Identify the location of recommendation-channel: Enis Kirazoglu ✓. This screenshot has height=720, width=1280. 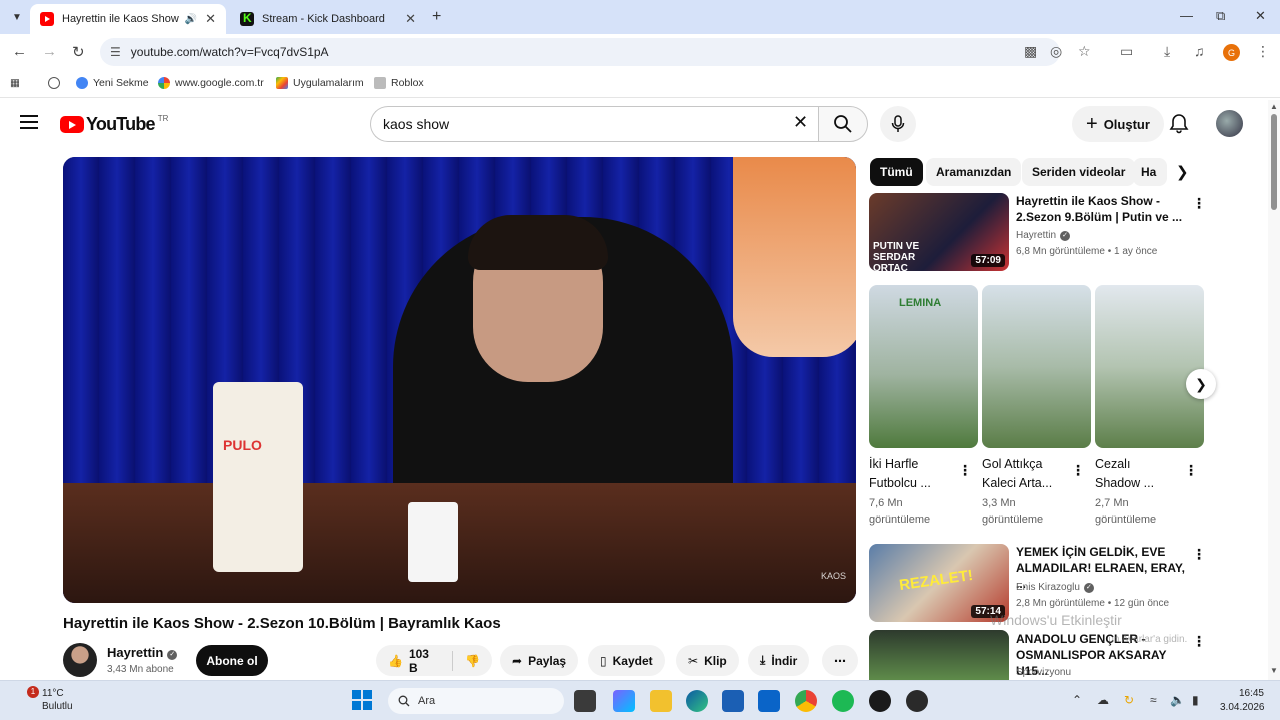
(1055, 587).